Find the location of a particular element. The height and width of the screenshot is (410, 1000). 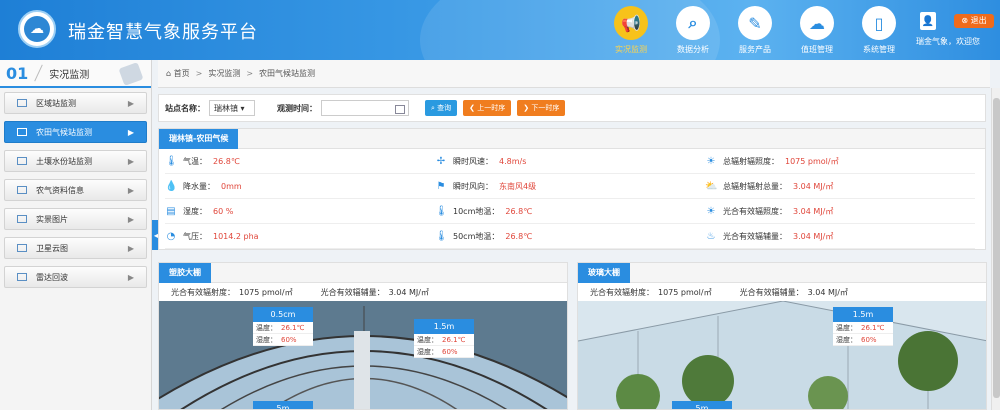

panel-tab: 玻璃大棚 is located at coordinates (604, 273).